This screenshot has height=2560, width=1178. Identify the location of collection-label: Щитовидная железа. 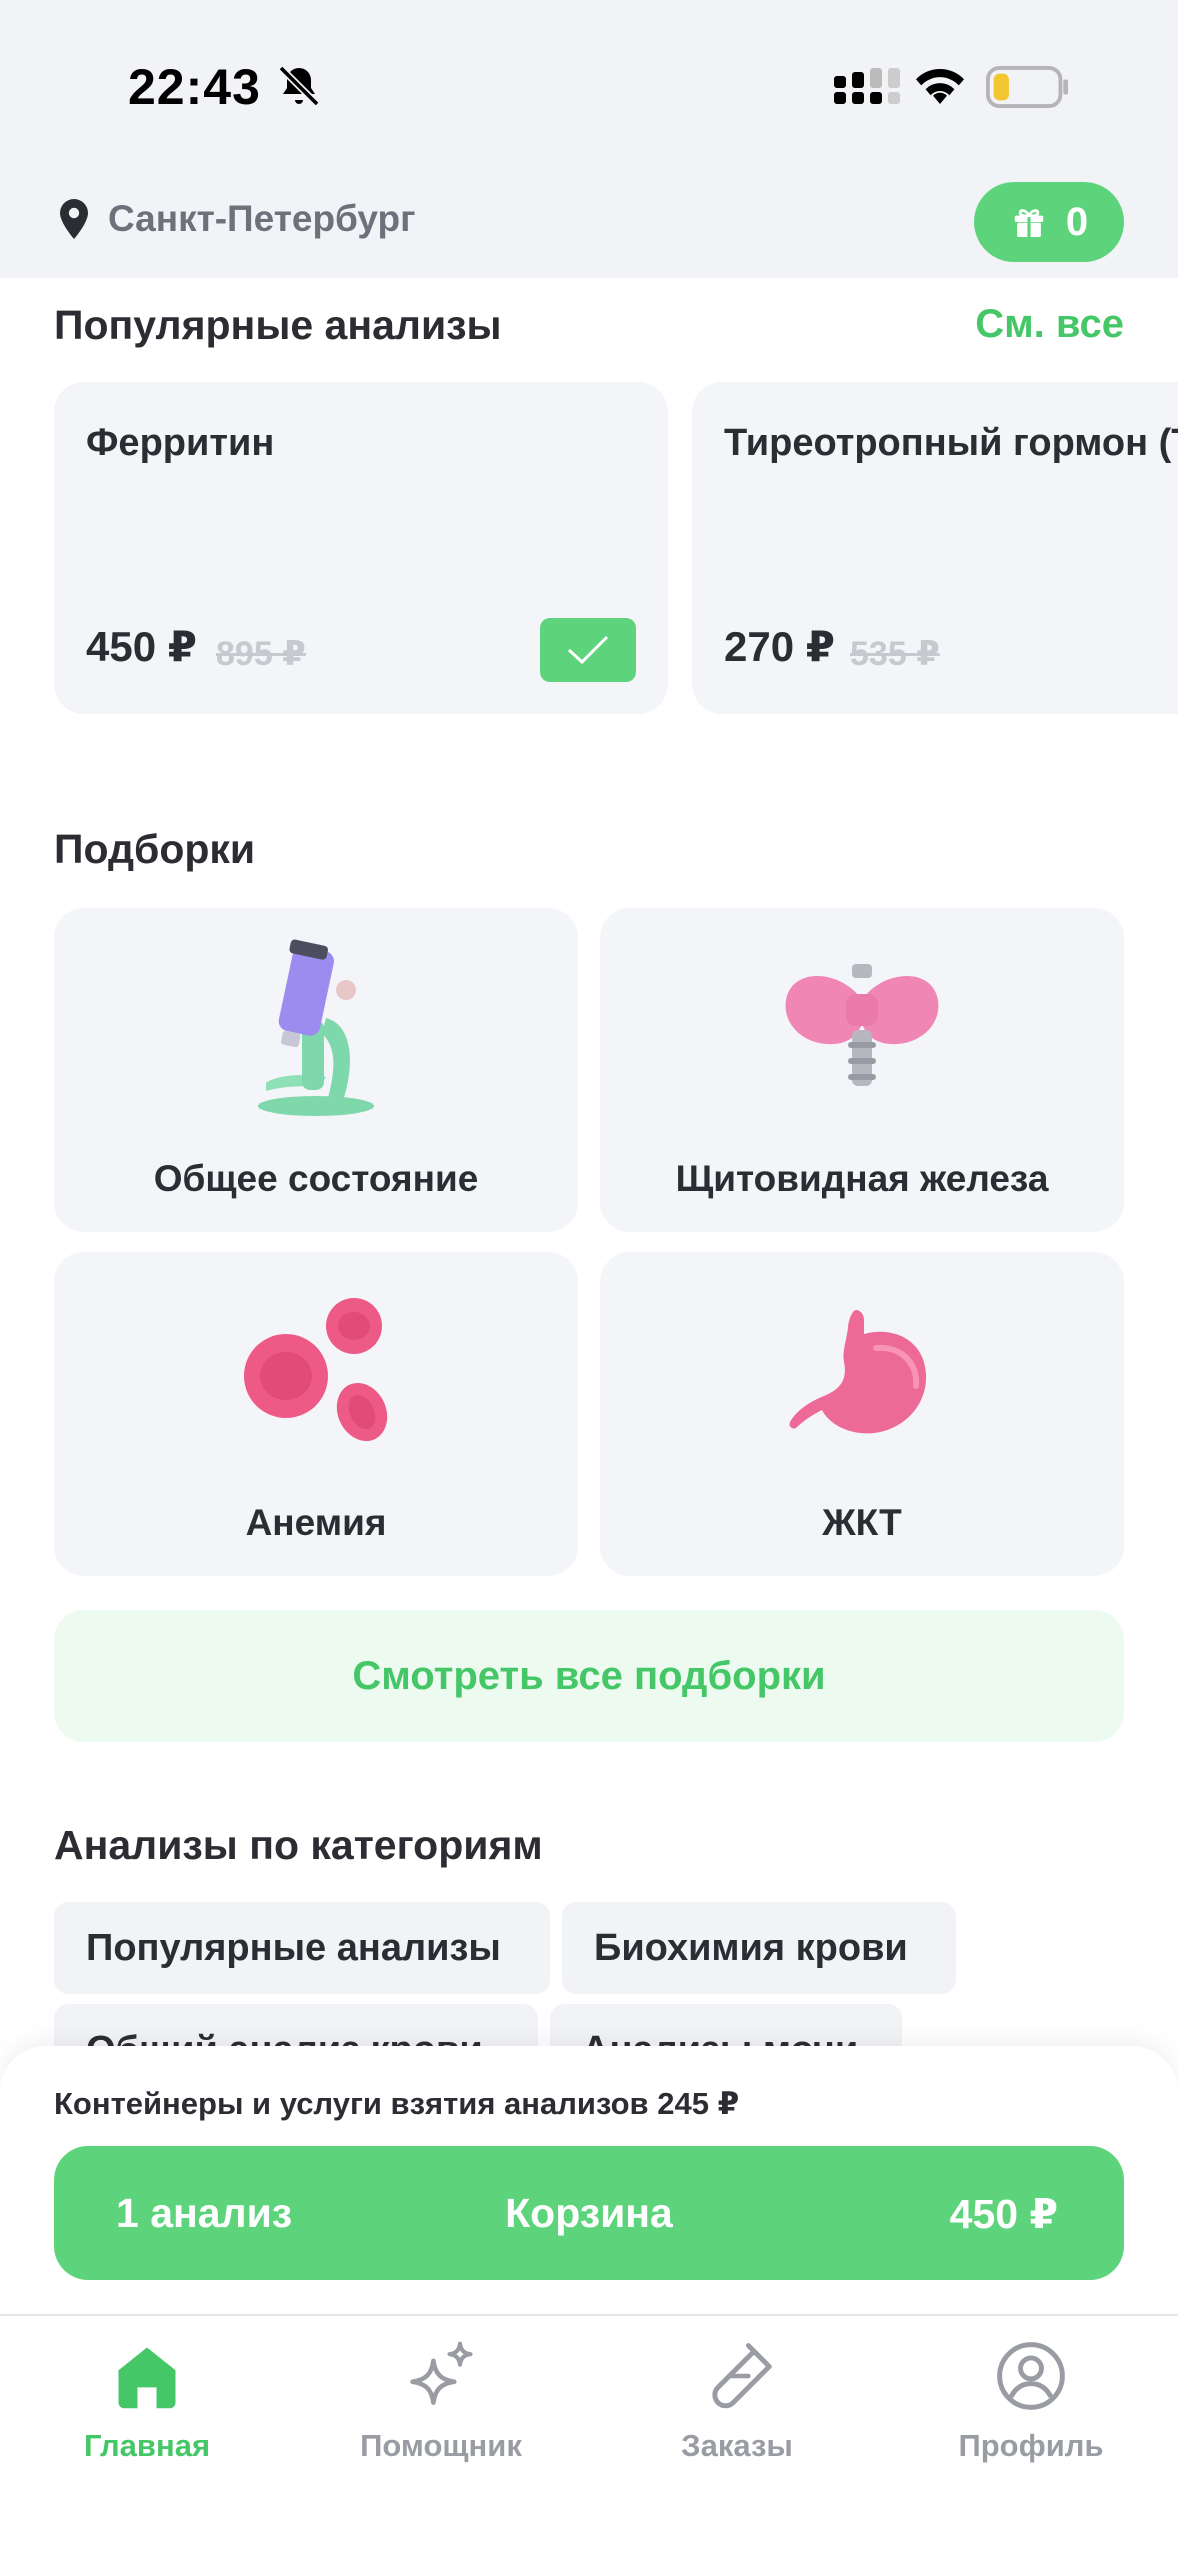
(862, 1178).